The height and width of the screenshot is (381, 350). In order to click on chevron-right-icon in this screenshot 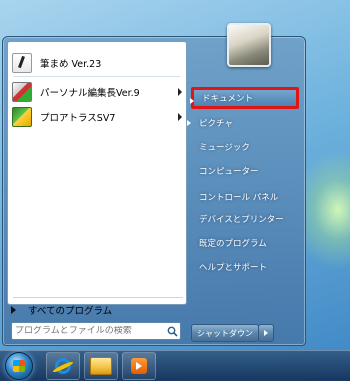, I will do `click(266, 333)`.